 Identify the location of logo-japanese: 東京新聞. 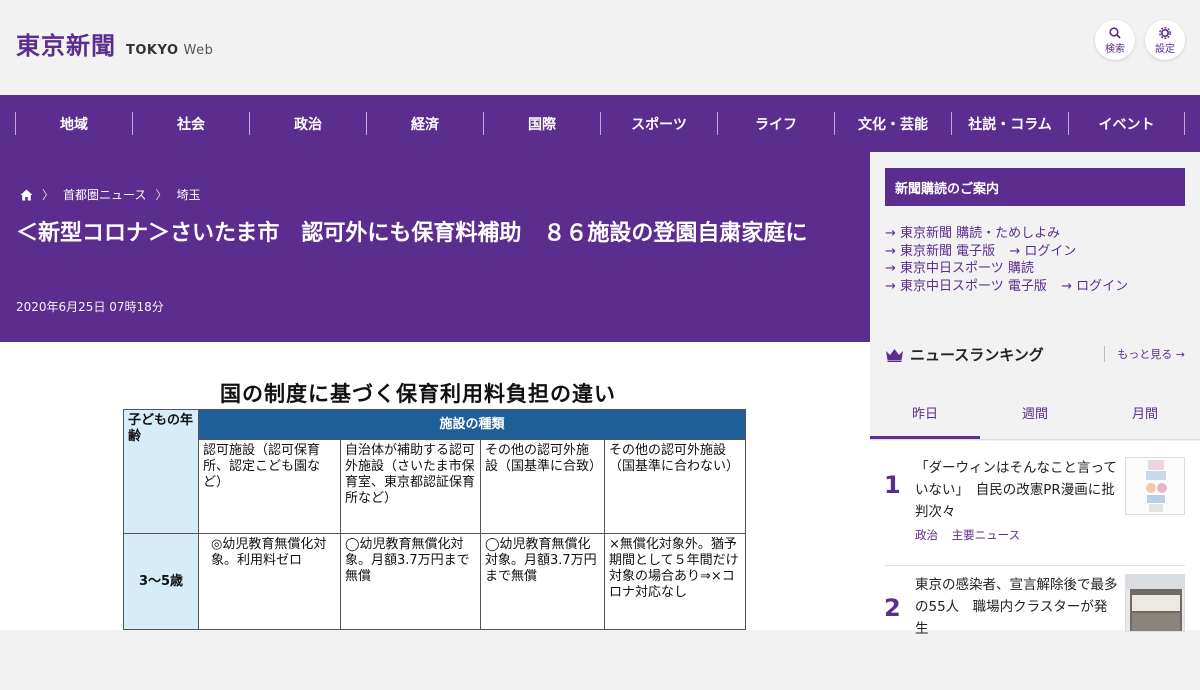
(66, 45).